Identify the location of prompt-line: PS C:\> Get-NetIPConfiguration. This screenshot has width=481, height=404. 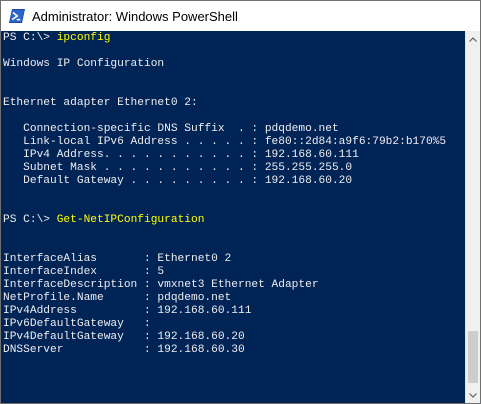
(224, 220).